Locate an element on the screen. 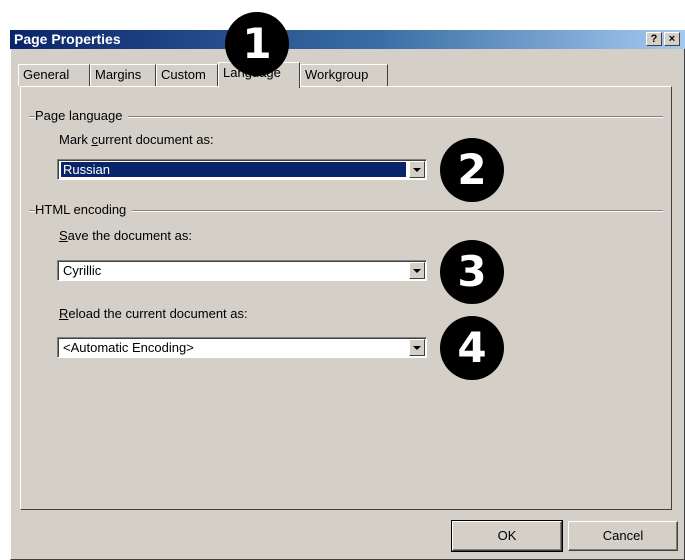 The height and width of the screenshot is (560, 685). callout-marker-1: 1 is located at coordinates (257, 44).